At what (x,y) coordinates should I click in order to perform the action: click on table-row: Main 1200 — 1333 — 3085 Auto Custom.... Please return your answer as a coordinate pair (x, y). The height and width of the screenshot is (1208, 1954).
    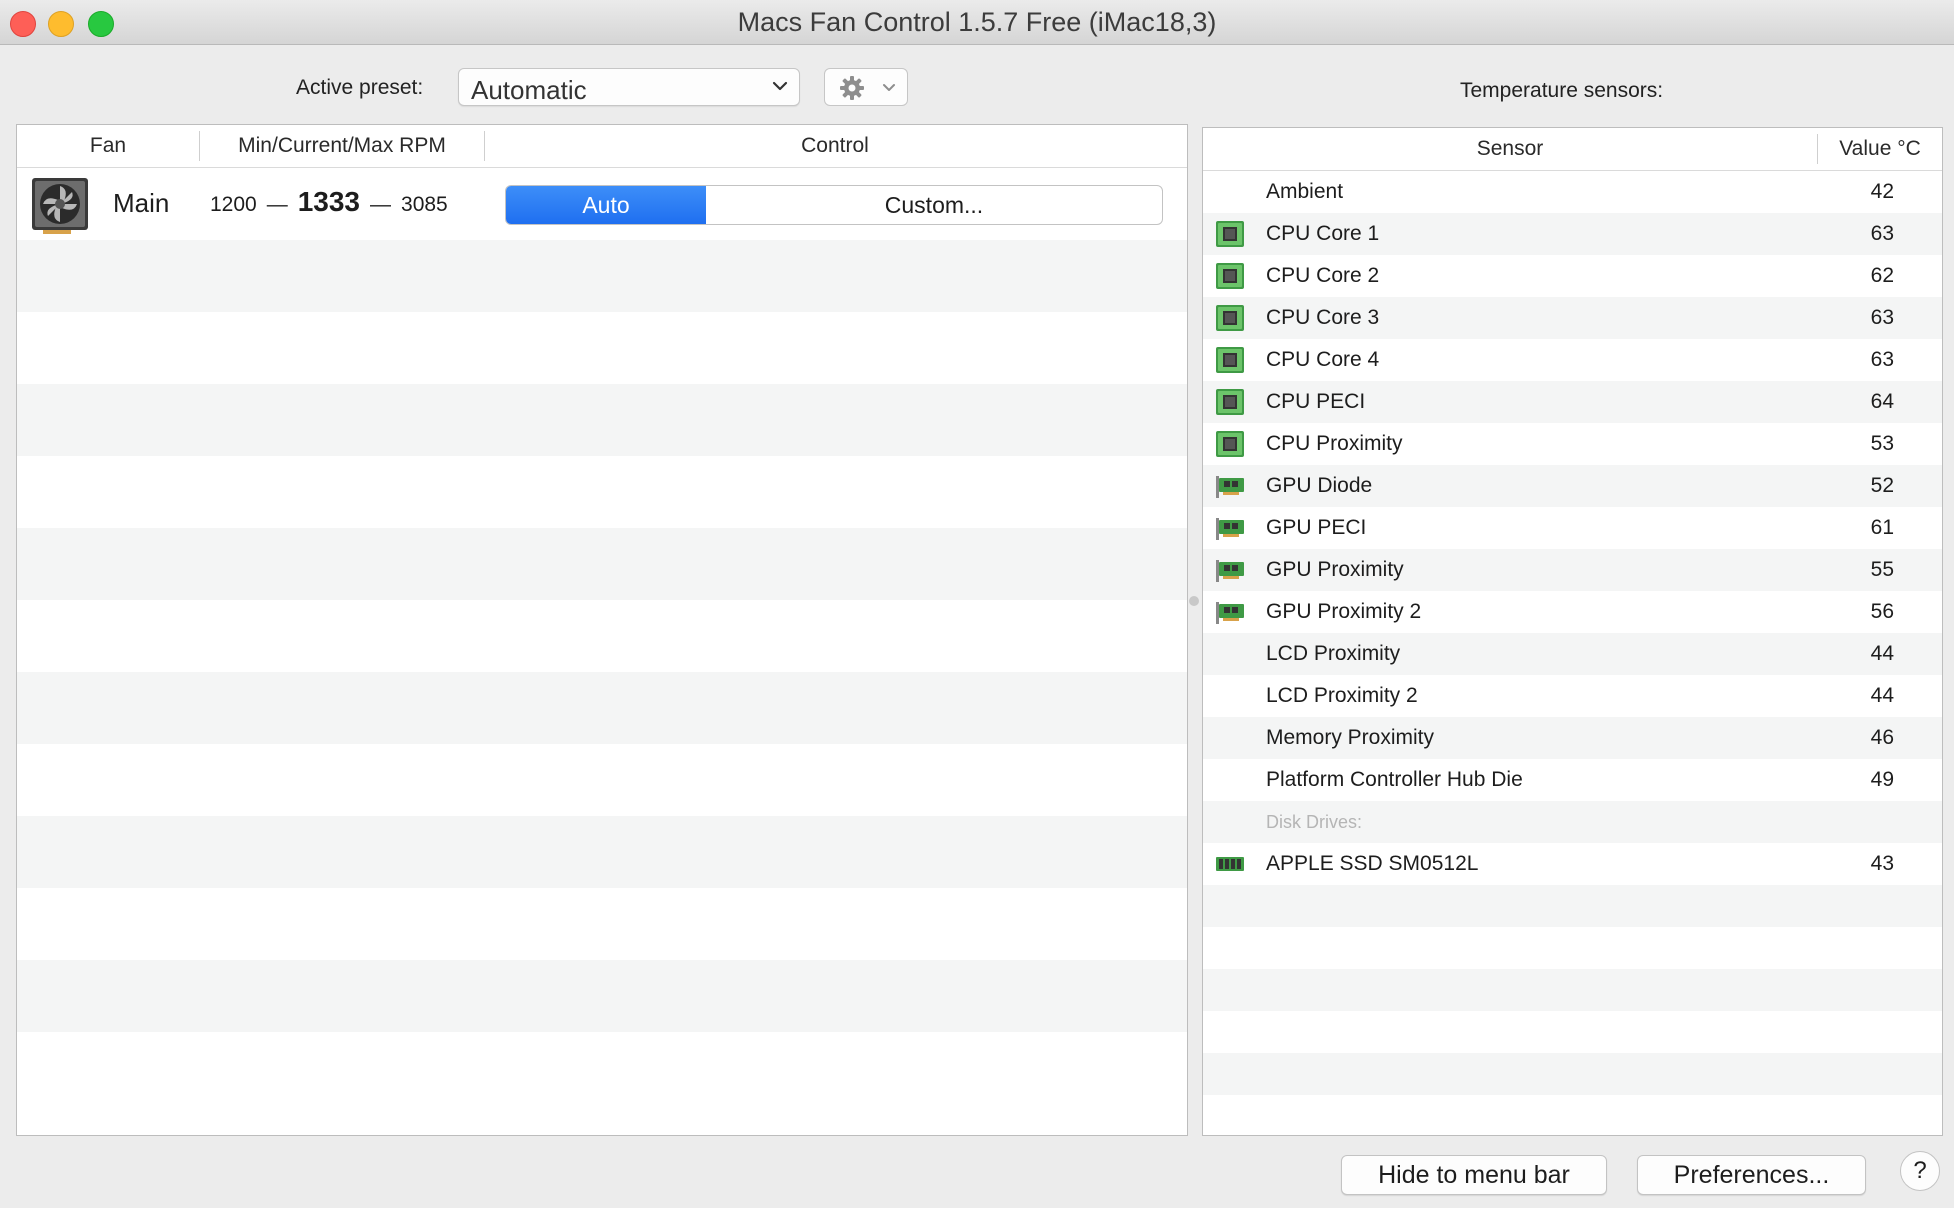
    Looking at the image, I should click on (602, 204).